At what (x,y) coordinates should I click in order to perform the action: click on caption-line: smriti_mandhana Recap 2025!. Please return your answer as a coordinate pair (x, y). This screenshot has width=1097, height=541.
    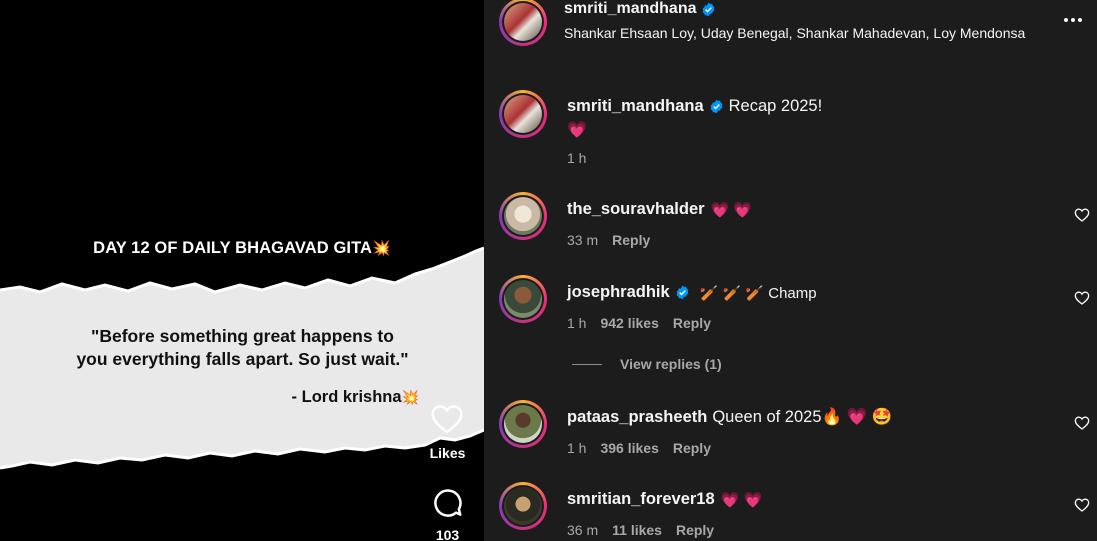
    Looking at the image, I should click on (694, 106).